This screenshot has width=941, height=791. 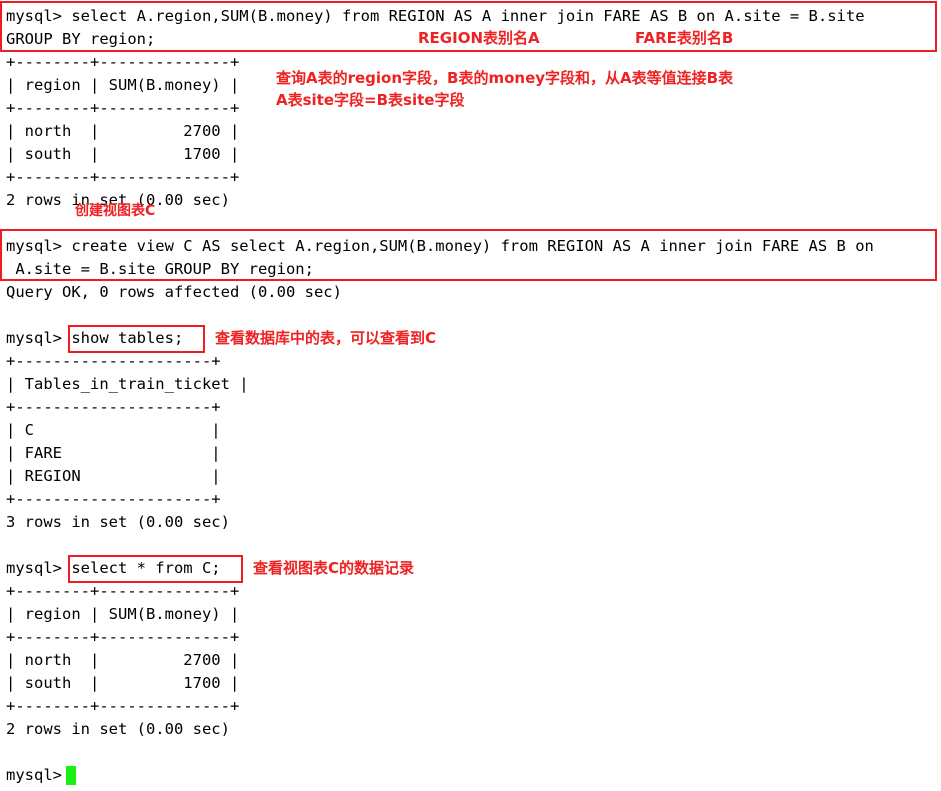 I want to click on table-header-row: | Tables_in_train_ticket |, so click(x=127, y=384).